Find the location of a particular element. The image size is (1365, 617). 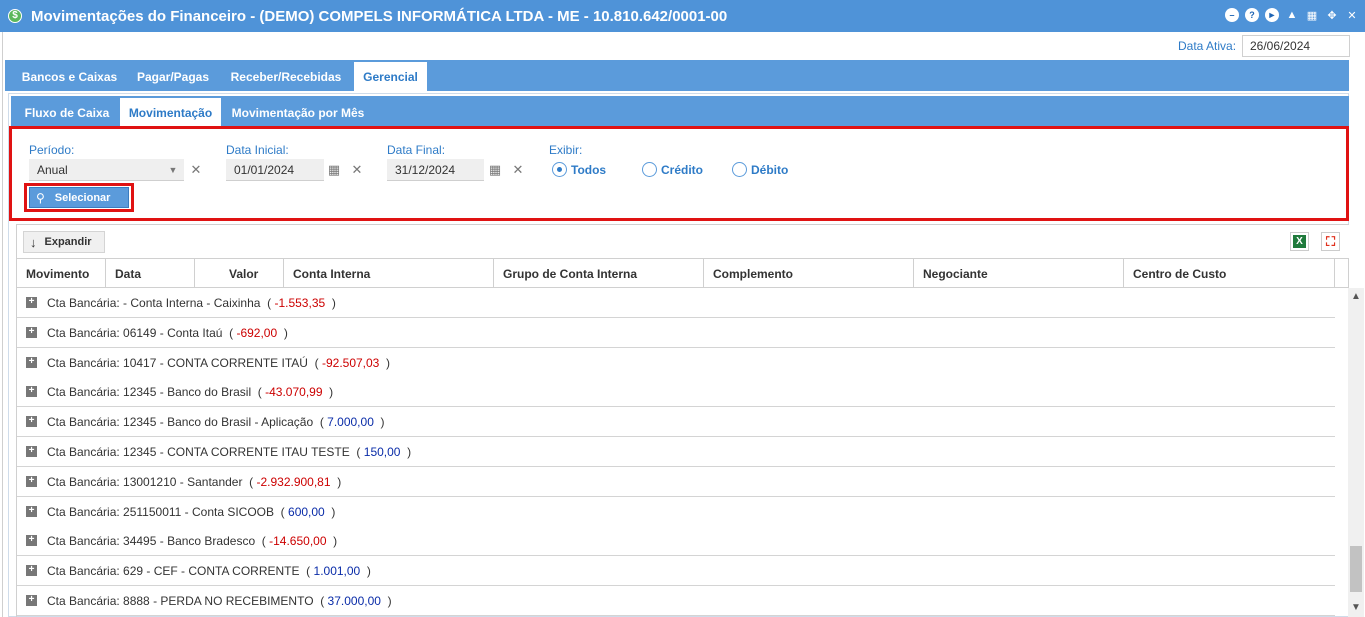

expandir-button: ↓ Expandir is located at coordinates (64, 242).